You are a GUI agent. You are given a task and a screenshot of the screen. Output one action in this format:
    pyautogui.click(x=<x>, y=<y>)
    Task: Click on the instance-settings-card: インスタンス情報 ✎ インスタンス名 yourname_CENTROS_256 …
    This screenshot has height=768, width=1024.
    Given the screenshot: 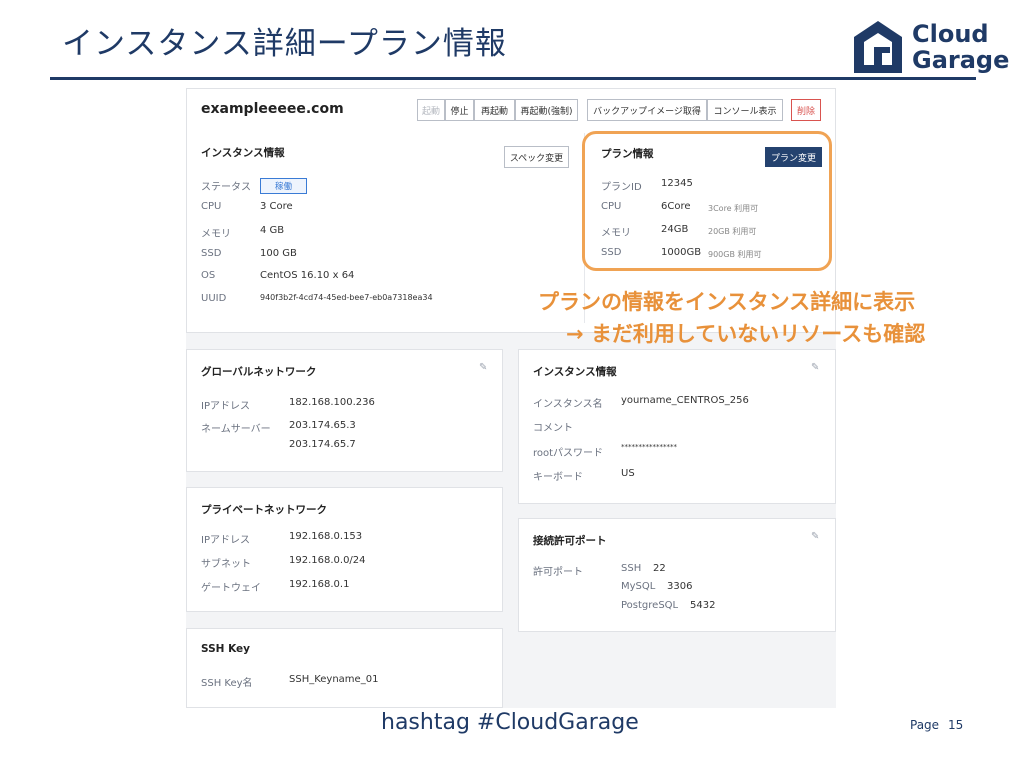 What is the action you would take?
    pyautogui.click(x=677, y=426)
    